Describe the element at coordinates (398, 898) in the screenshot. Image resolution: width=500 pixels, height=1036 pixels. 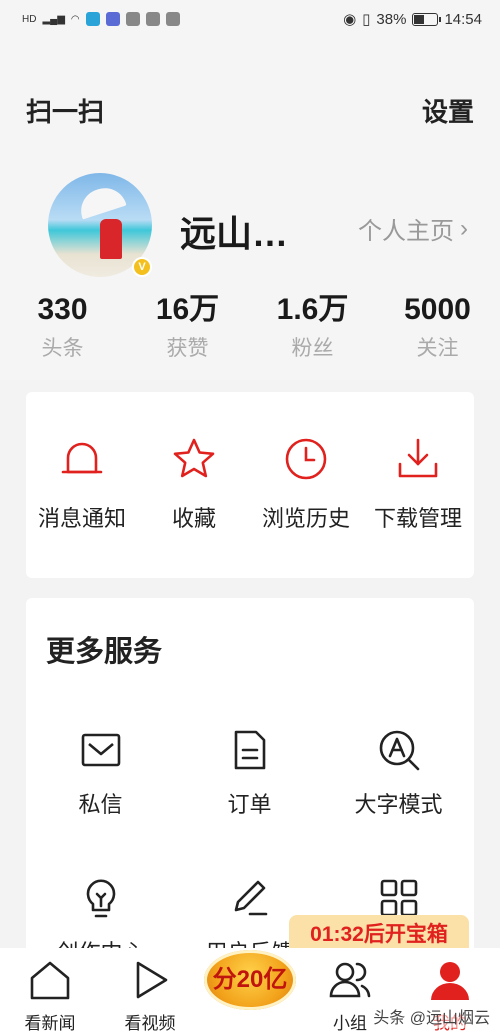
I see `grid-icon` at that location.